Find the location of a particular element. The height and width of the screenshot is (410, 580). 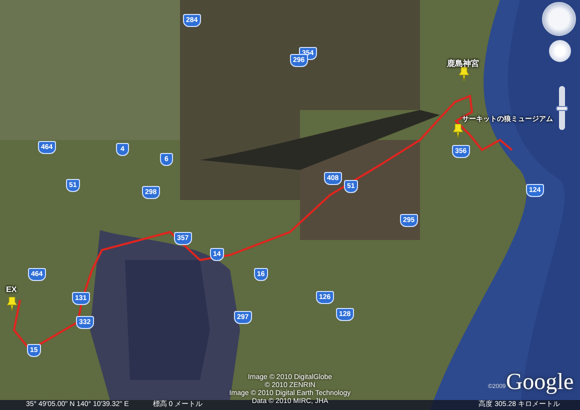

placemark-label: EX is located at coordinates (11, 290).